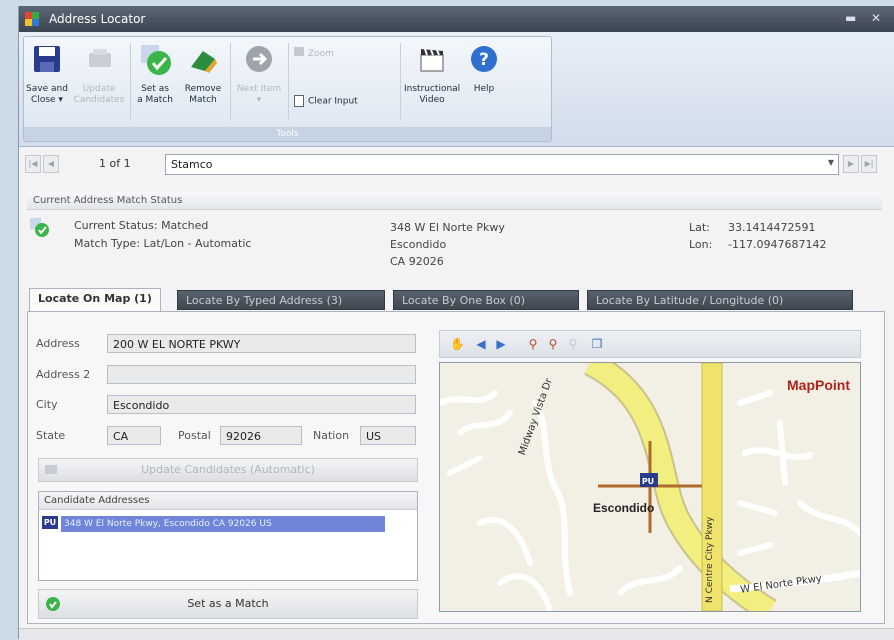  What do you see at coordinates (100, 58) in the screenshot?
I see `update-candidates-icon` at bounding box center [100, 58].